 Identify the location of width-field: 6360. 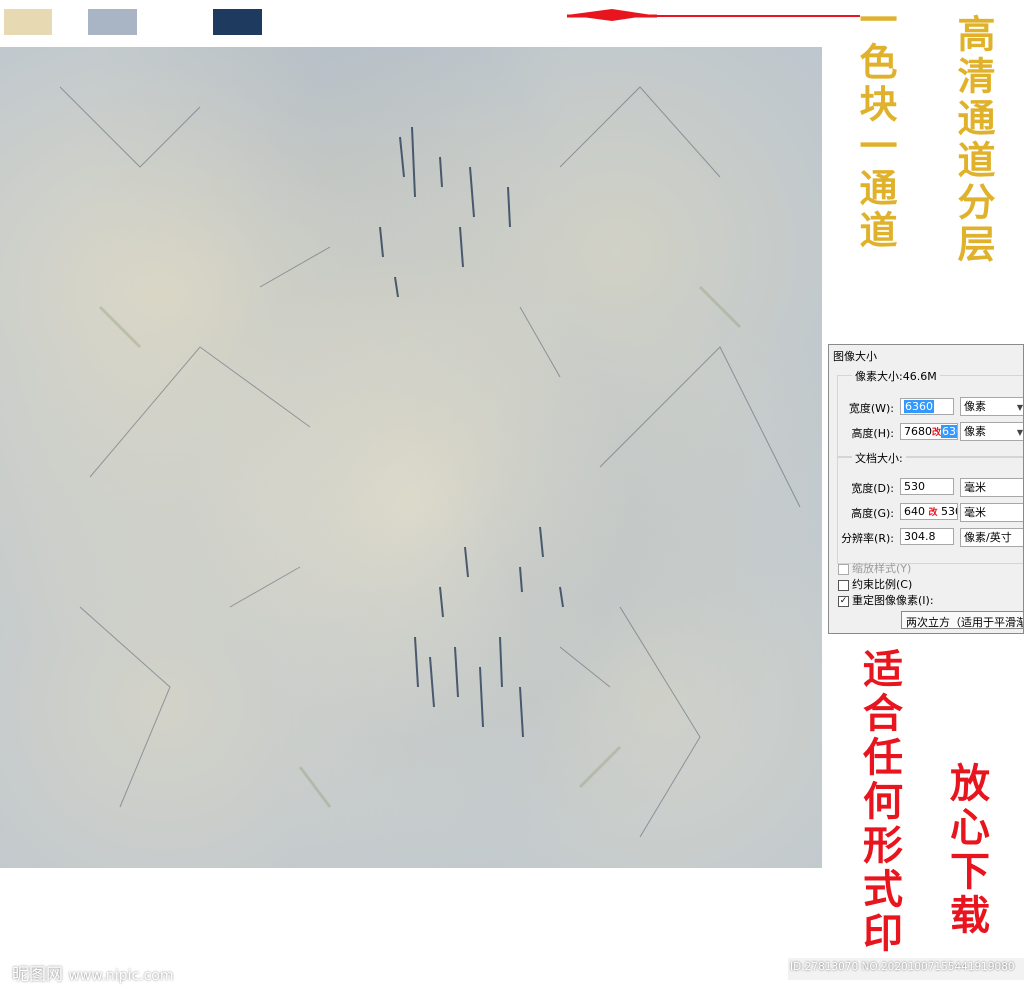
(927, 406).